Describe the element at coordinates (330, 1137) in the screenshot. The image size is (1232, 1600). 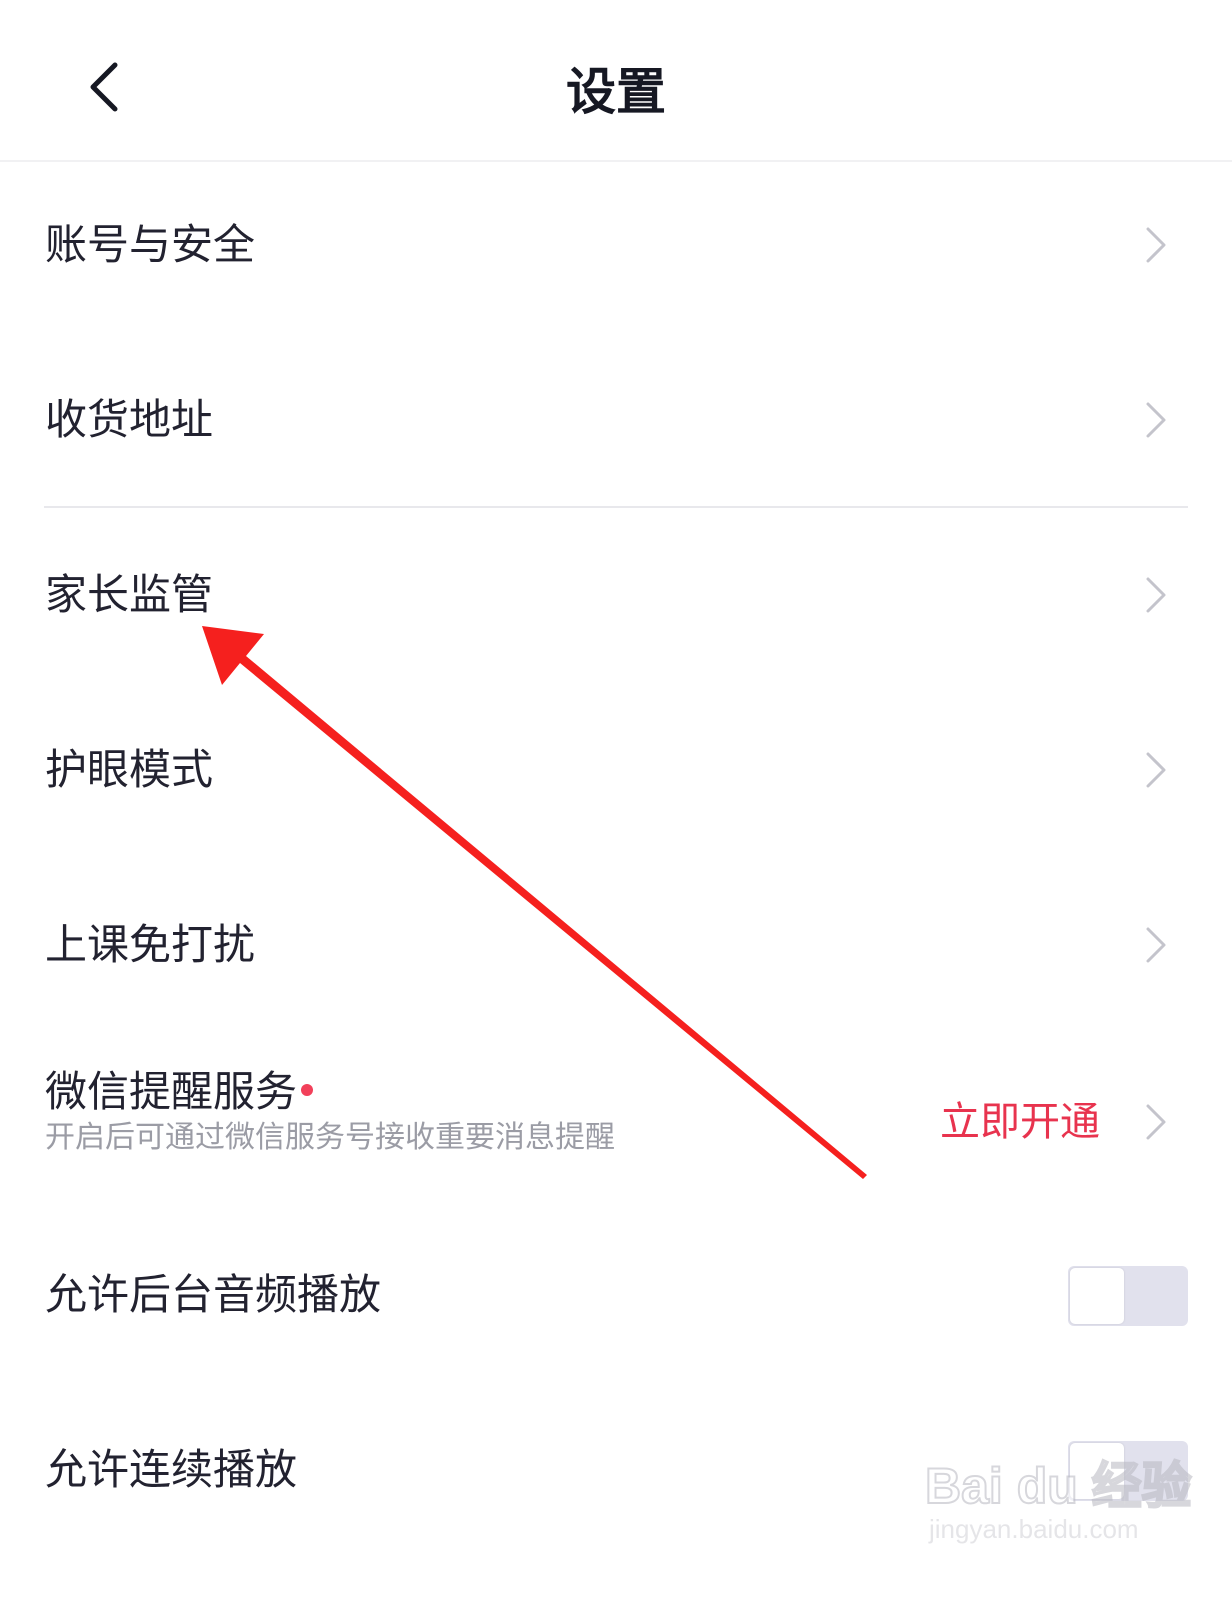
I see `settings-item-description: 开启后可通过微信服务号接收重要消息提醒` at that location.